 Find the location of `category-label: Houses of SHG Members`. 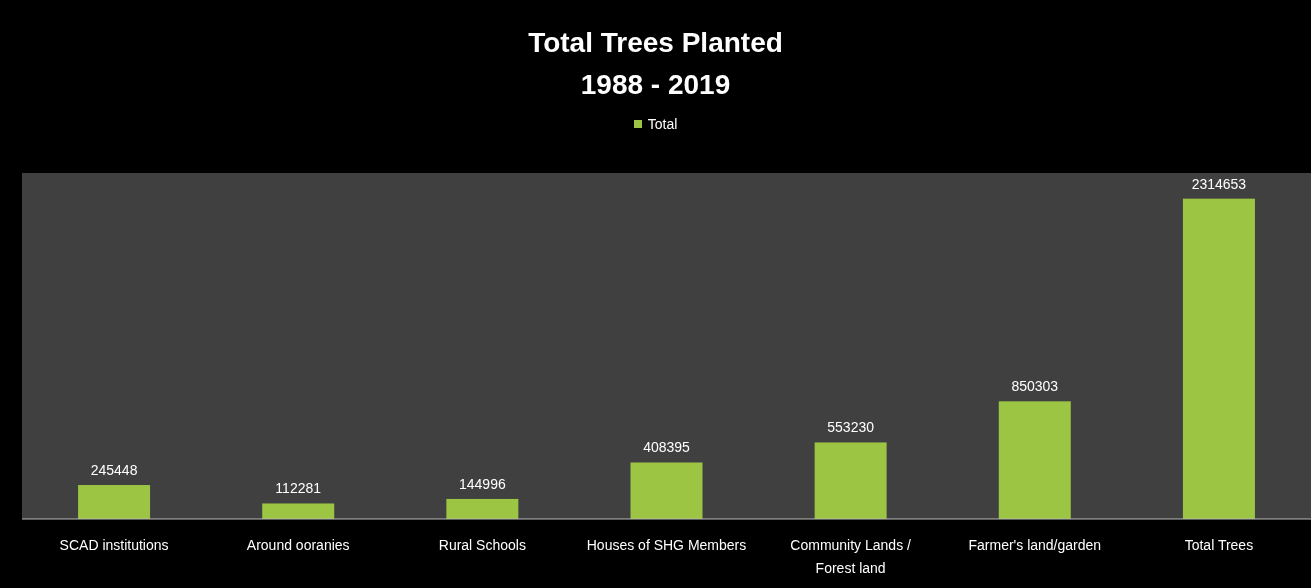

category-label: Houses of SHG Members is located at coordinates (666, 545).